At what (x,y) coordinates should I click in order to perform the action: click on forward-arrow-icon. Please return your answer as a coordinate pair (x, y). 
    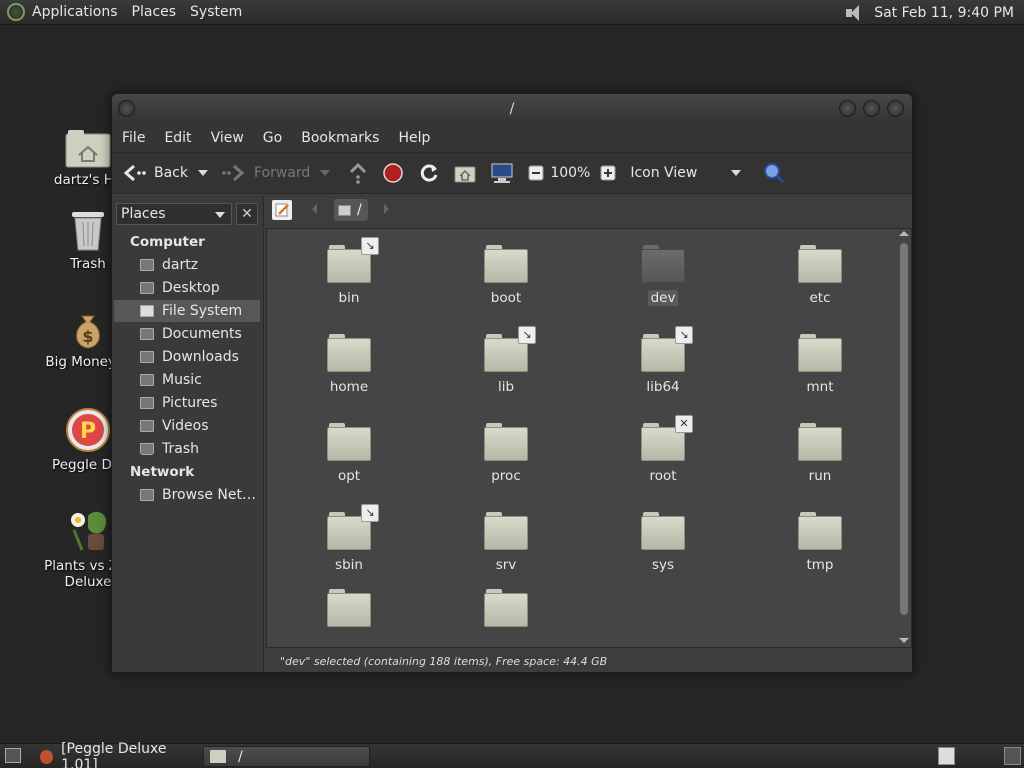
    Looking at the image, I should click on (233, 173).